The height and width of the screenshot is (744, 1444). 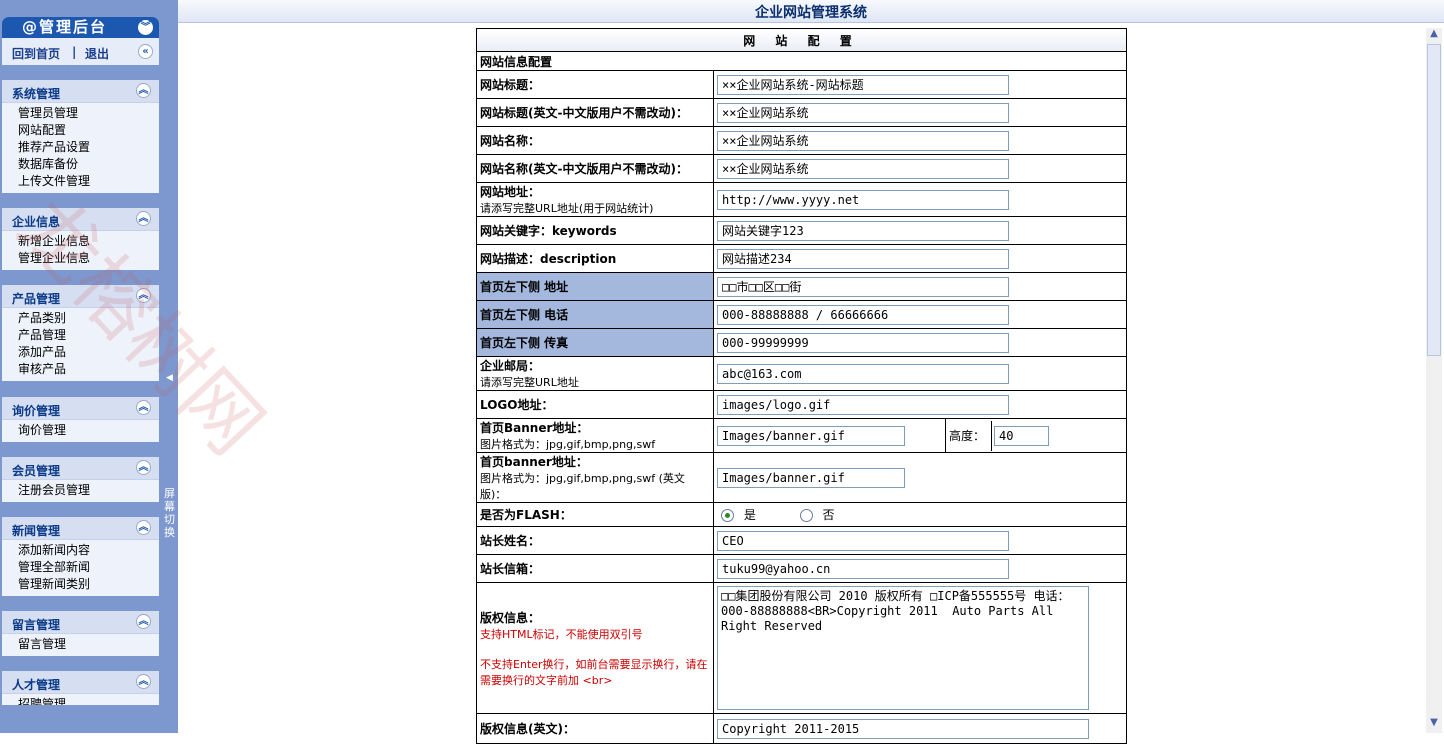 I want to click on copyright-en-label: 版权信息(英文)：, so click(x=595, y=728).